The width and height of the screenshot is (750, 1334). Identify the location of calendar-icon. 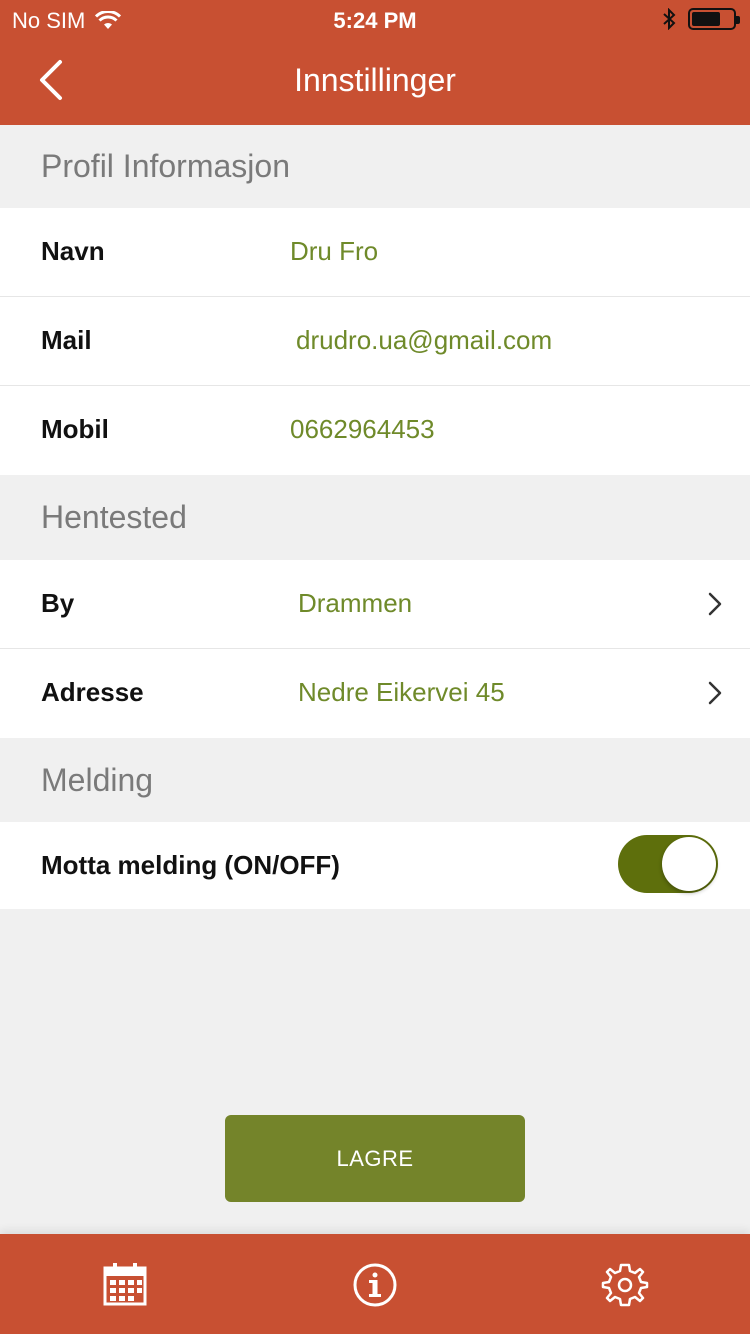
(125, 1284).